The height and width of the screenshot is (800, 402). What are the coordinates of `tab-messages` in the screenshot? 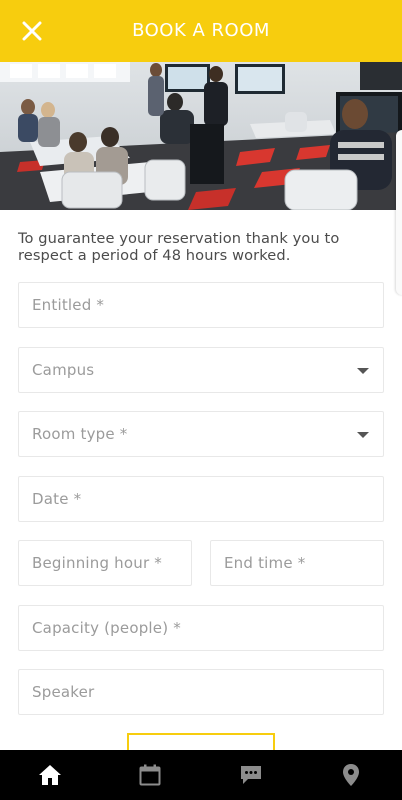 It's located at (251, 775).